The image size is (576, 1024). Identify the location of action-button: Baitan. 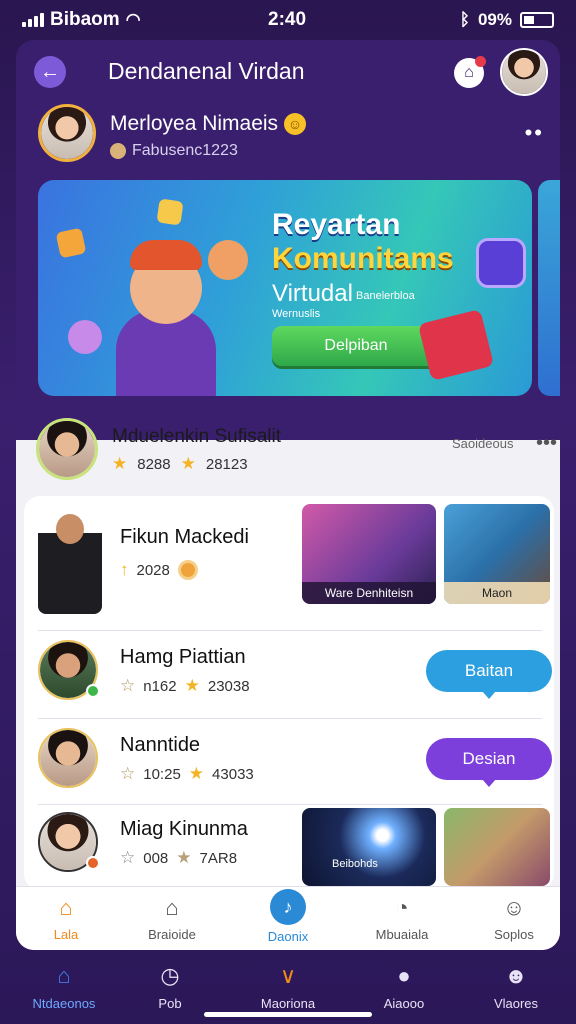
(489, 674).